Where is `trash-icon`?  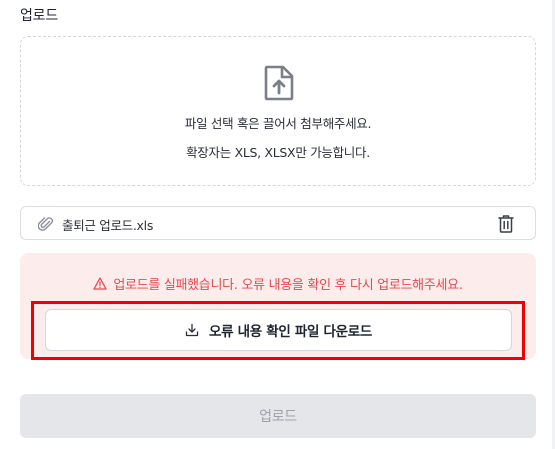 trash-icon is located at coordinates (506, 223).